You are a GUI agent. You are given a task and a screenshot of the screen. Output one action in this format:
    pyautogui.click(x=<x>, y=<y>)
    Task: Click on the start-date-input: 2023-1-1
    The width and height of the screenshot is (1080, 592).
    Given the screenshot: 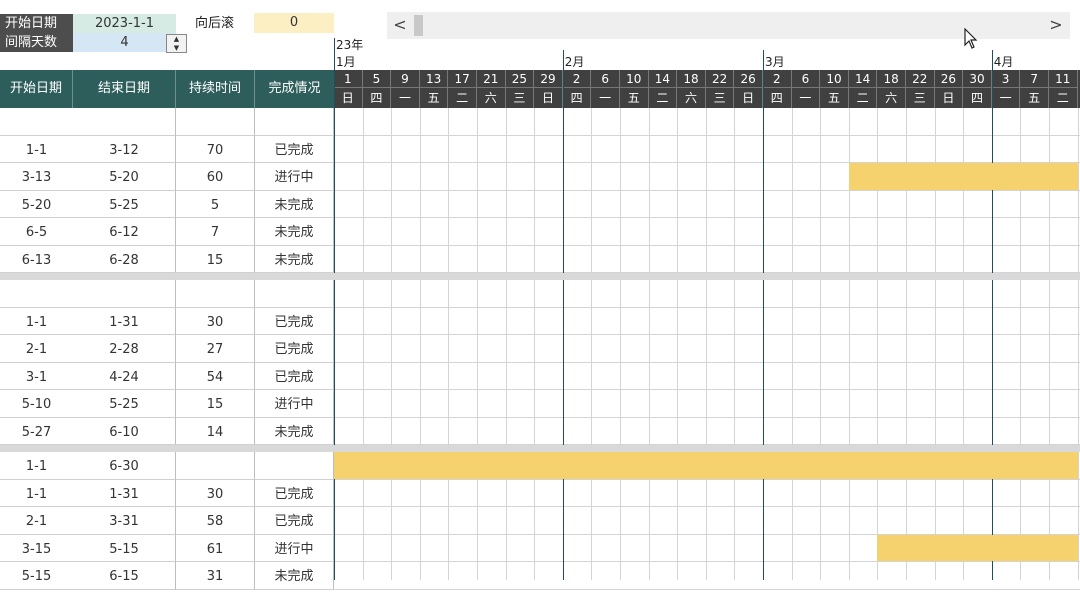 What is the action you would take?
    pyautogui.click(x=124, y=23)
    